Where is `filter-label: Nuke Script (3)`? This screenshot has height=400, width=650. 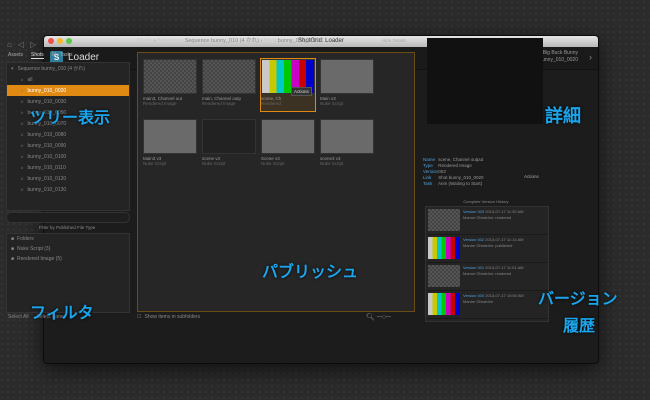
filter-label: Nuke Script (3) is located at coordinates (34, 249).